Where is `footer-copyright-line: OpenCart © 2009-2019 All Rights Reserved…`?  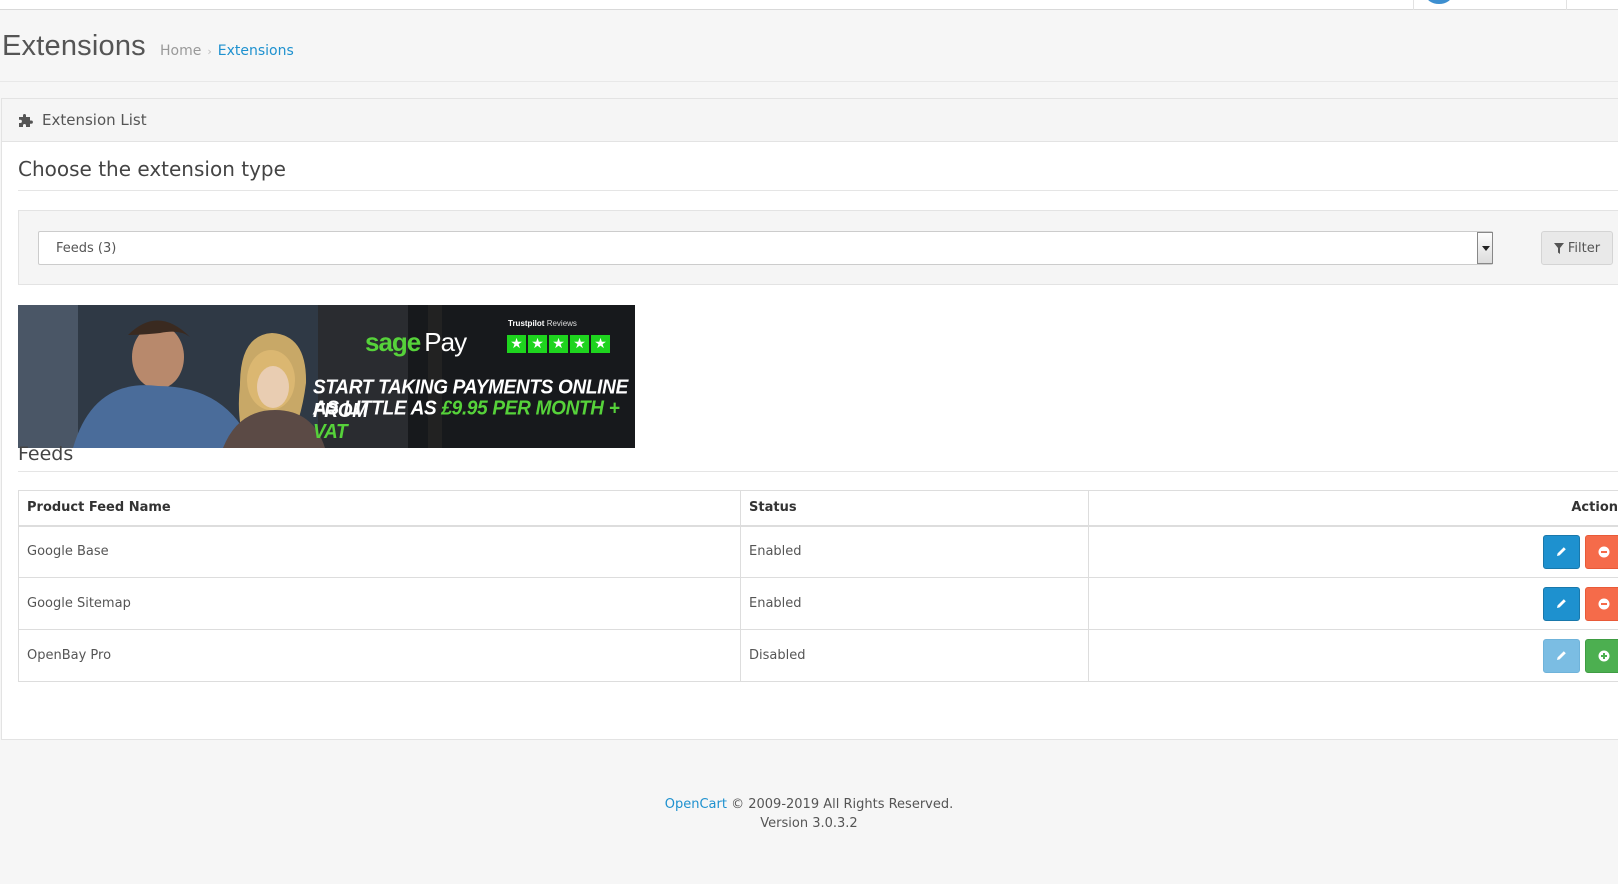 footer-copyright-line: OpenCart © 2009-2019 All Rights Reserved… is located at coordinates (809, 804).